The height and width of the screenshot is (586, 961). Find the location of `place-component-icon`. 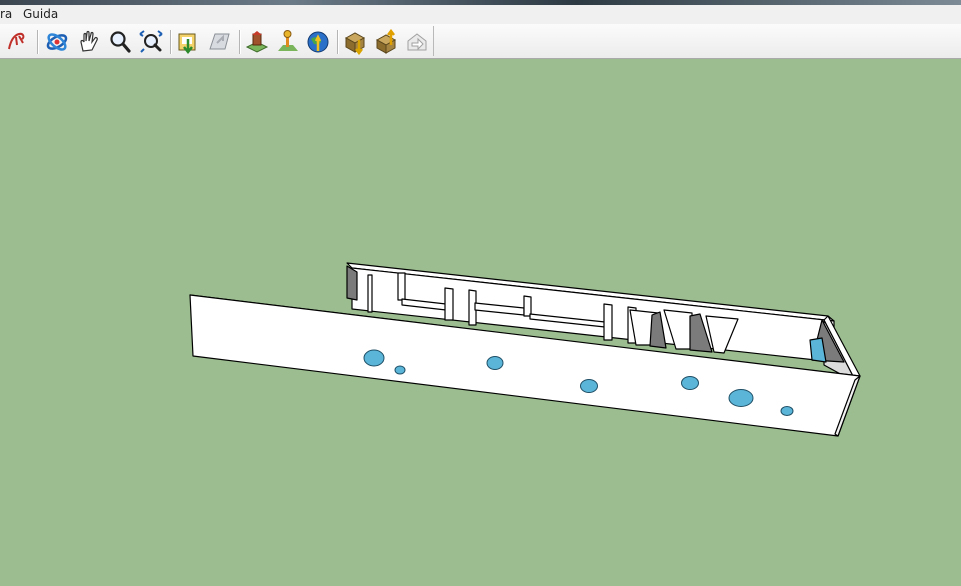

place-component-icon is located at coordinates (257, 42).